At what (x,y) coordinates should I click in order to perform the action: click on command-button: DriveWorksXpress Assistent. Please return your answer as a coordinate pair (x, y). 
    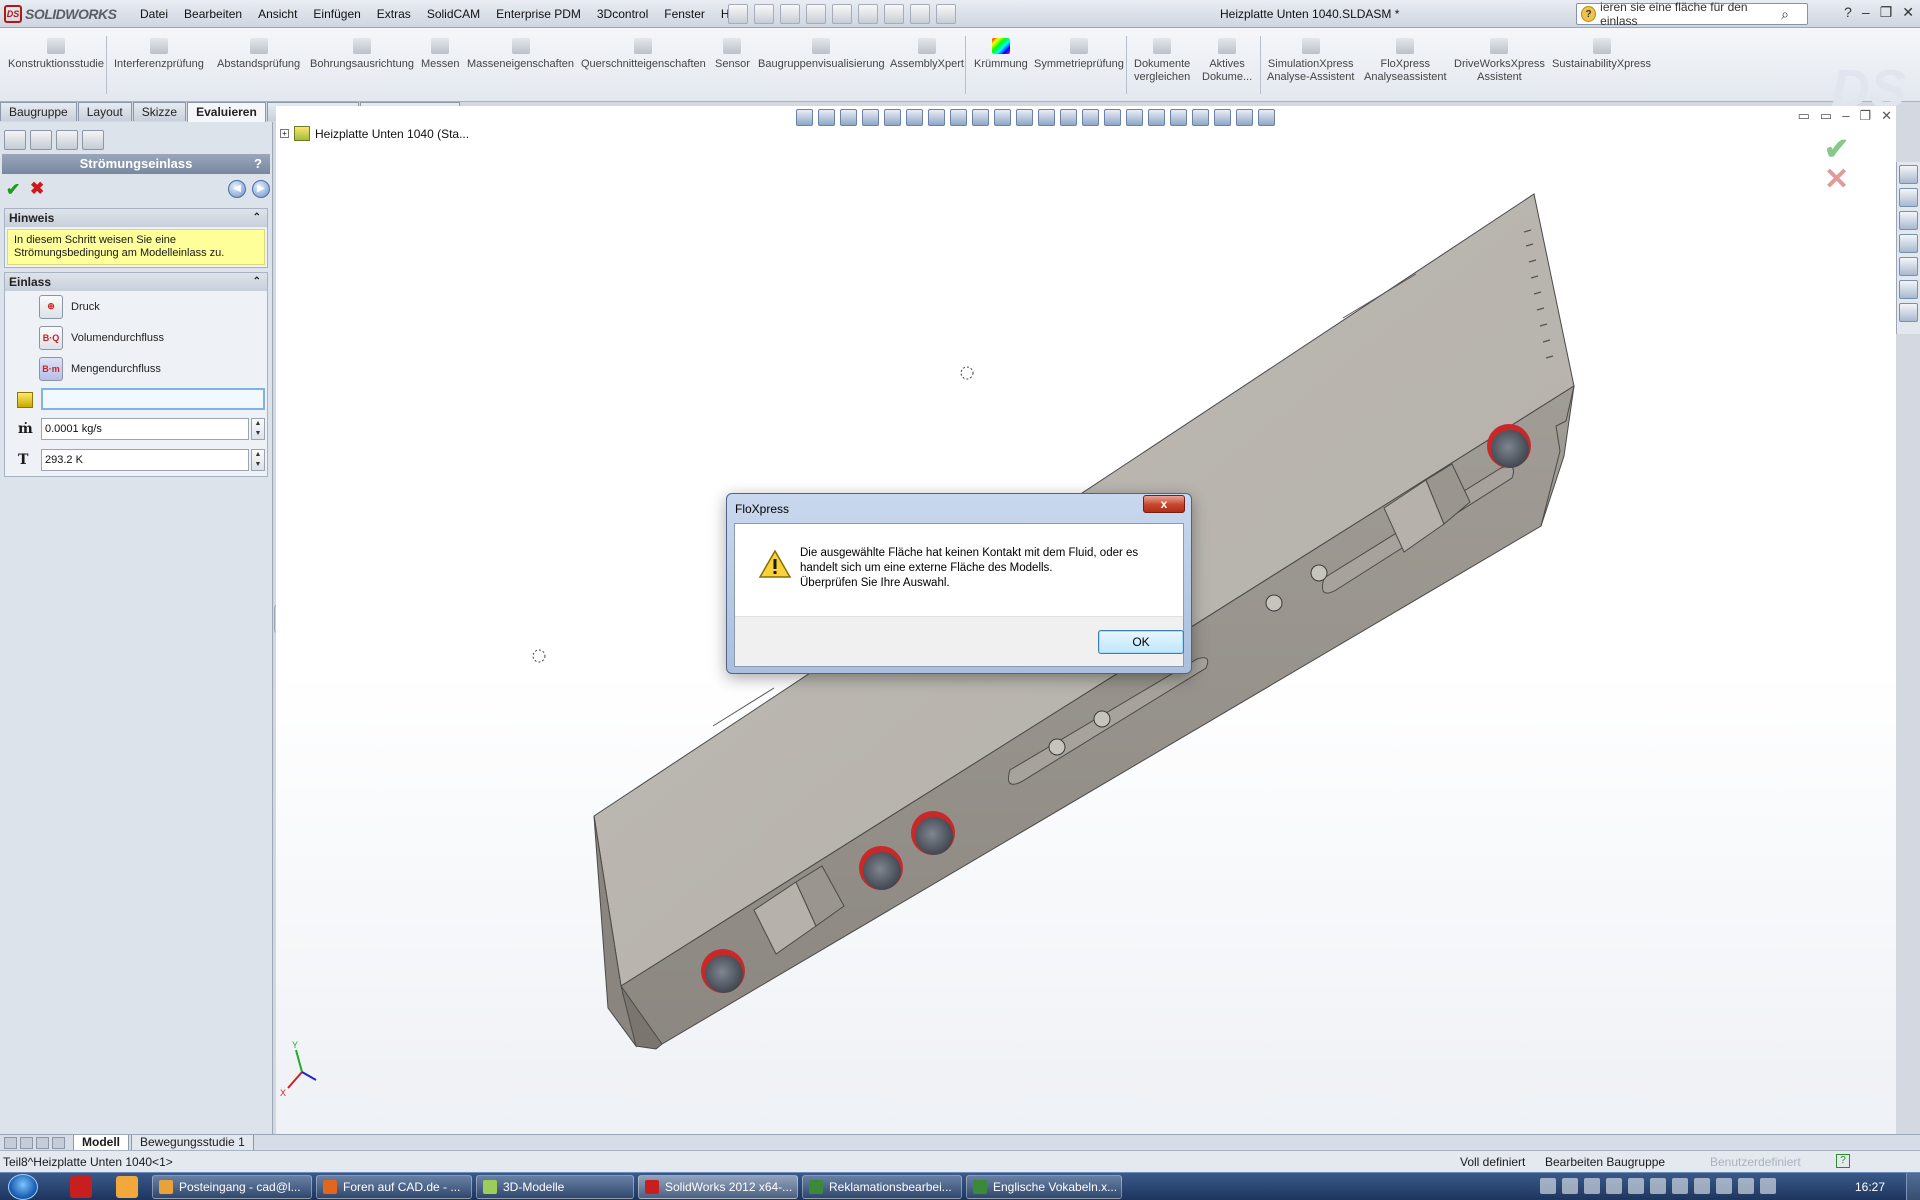
    Looking at the image, I should click on (1499, 61).